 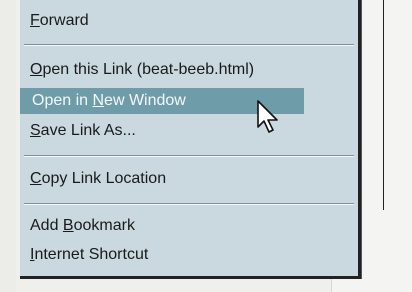 What do you see at coordinates (8, 146) in the screenshot?
I see `background-page-left` at bounding box center [8, 146].